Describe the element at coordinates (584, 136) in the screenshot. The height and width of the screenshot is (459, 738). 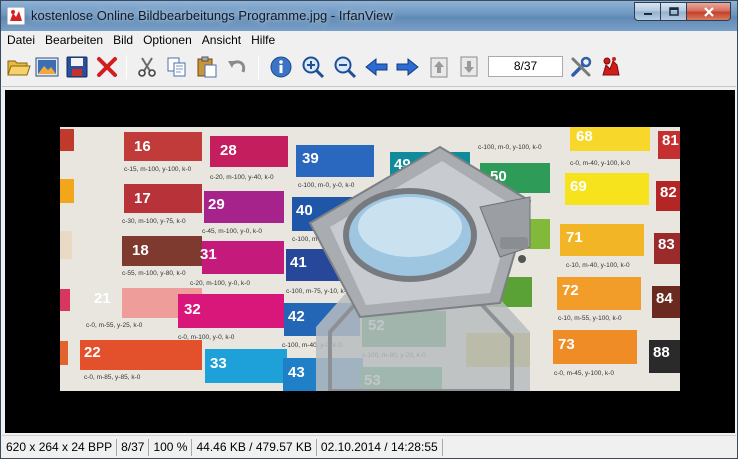
I see `swatch-number-68: 68` at that location.